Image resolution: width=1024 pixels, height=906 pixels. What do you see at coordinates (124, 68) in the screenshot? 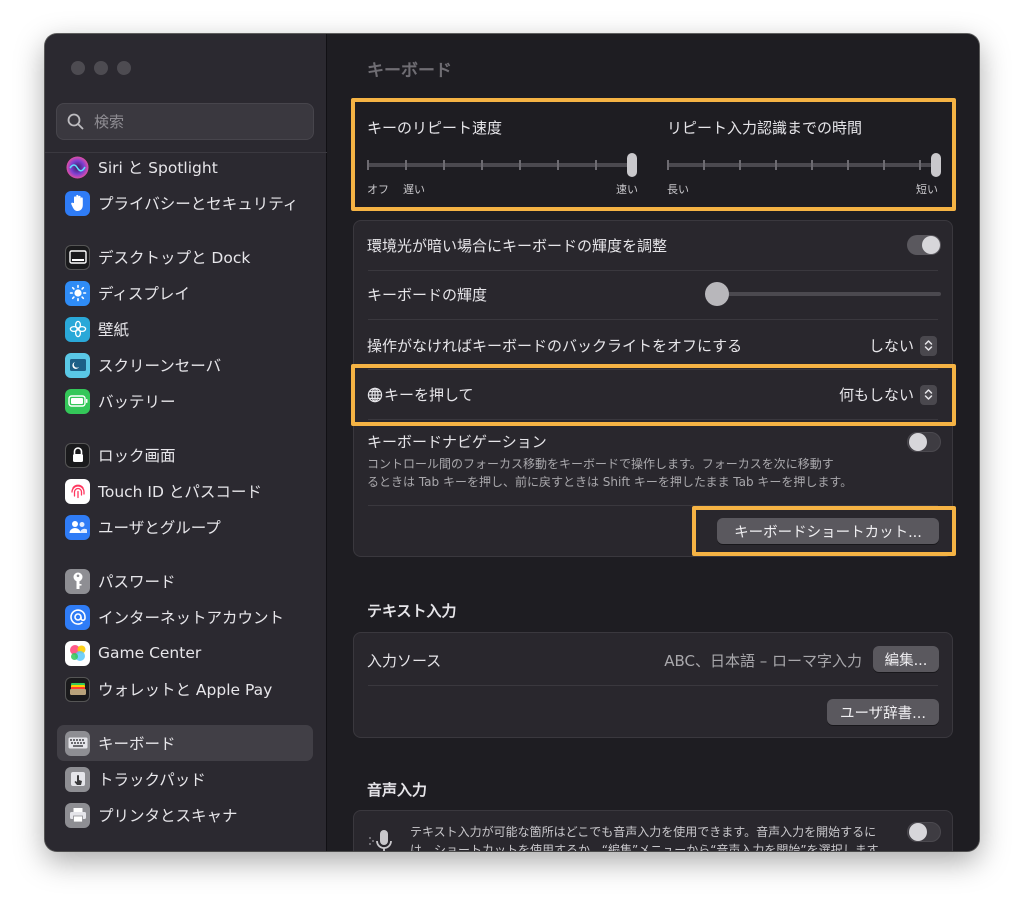
I see `zoom-button` at bounding box center [124, 68].